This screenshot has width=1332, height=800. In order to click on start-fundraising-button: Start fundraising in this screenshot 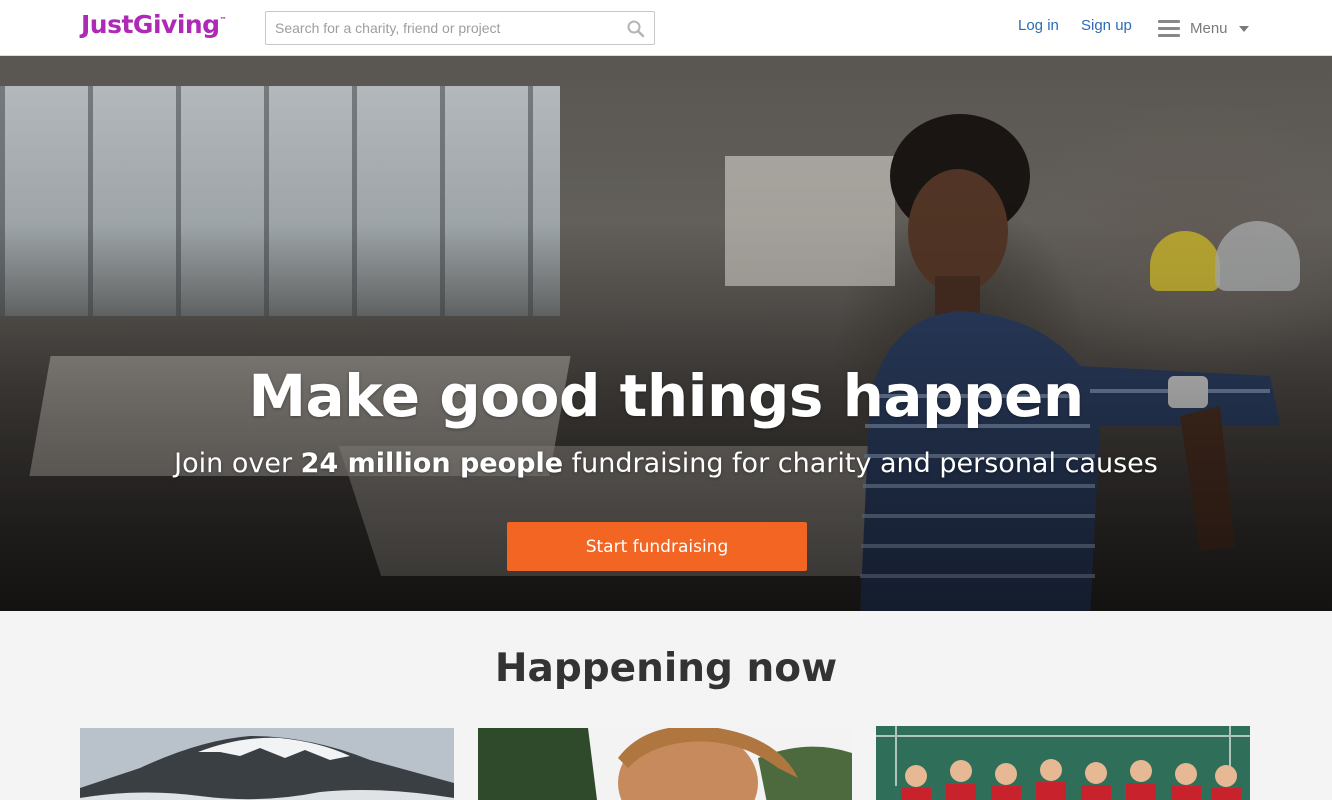, I will do `click(657, 546)`.